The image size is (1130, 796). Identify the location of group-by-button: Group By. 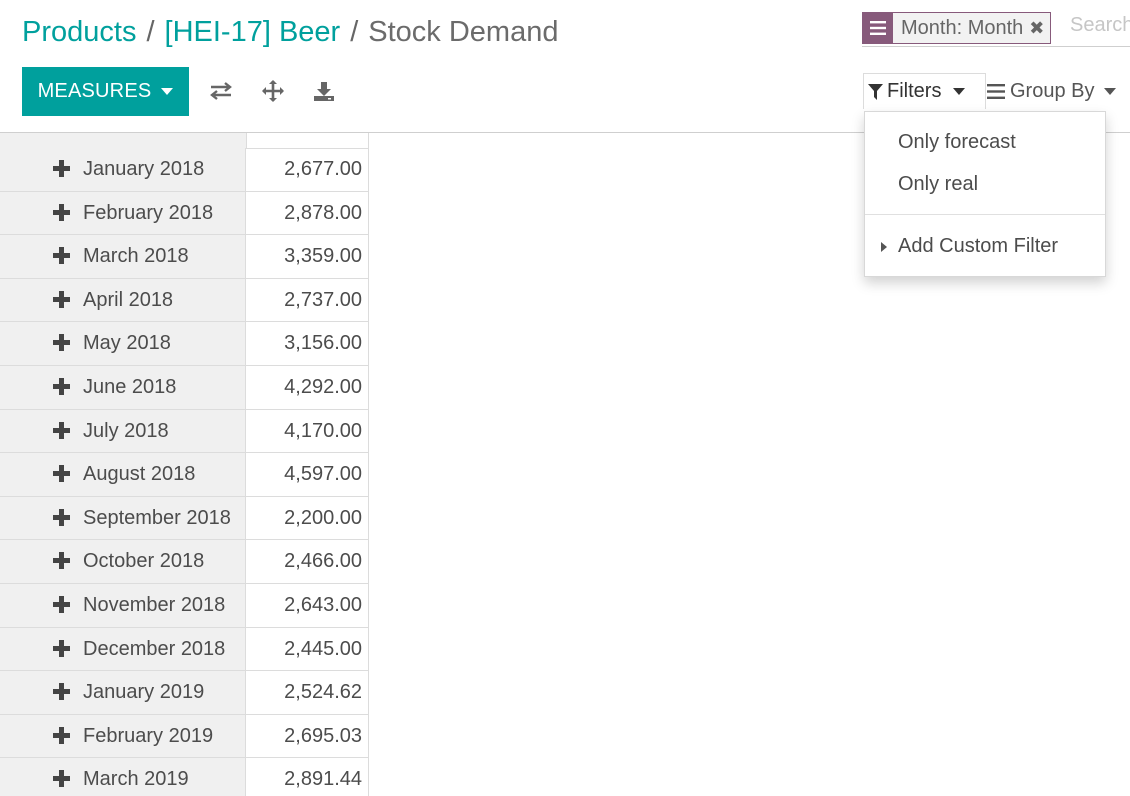
(1052, 91).